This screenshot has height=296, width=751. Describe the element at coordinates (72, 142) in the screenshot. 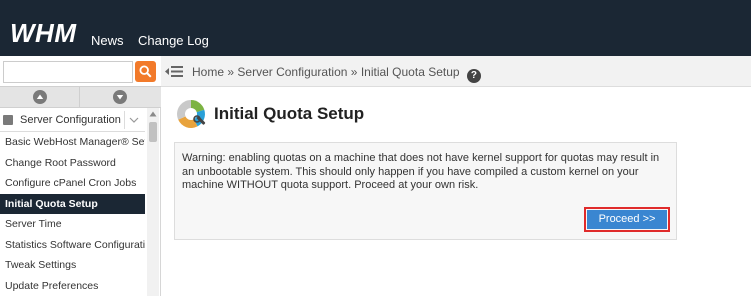

I see `sidebar-item-basic-webhost-manager-setup: Basic WebHost Manager® Setup` at that location.